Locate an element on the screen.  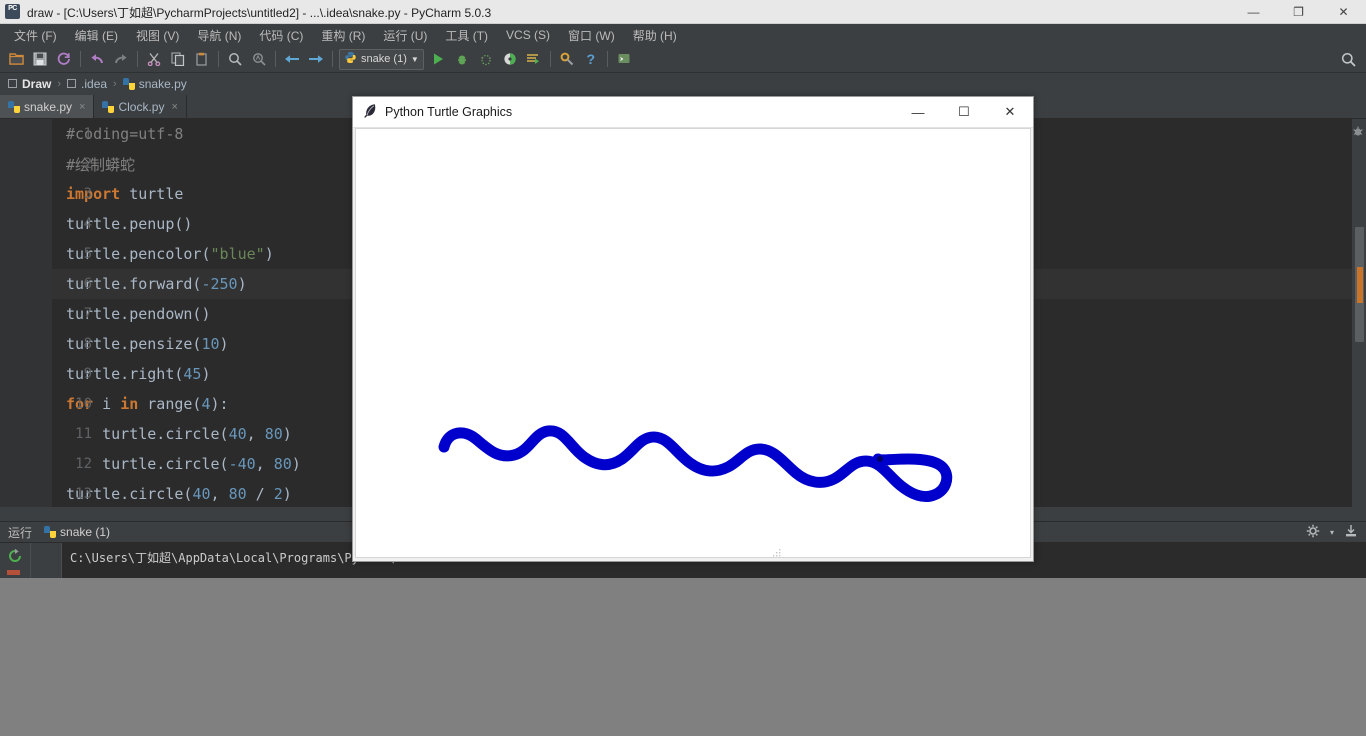
code-token: turtle is located at coordinates (152, 194).